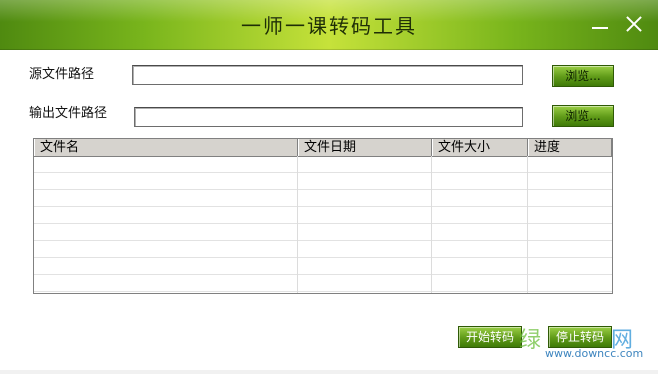  Describe the element at coordinates (594, 353) in the screenshot. I see `watermark-url: www.downcc.com` at that location.